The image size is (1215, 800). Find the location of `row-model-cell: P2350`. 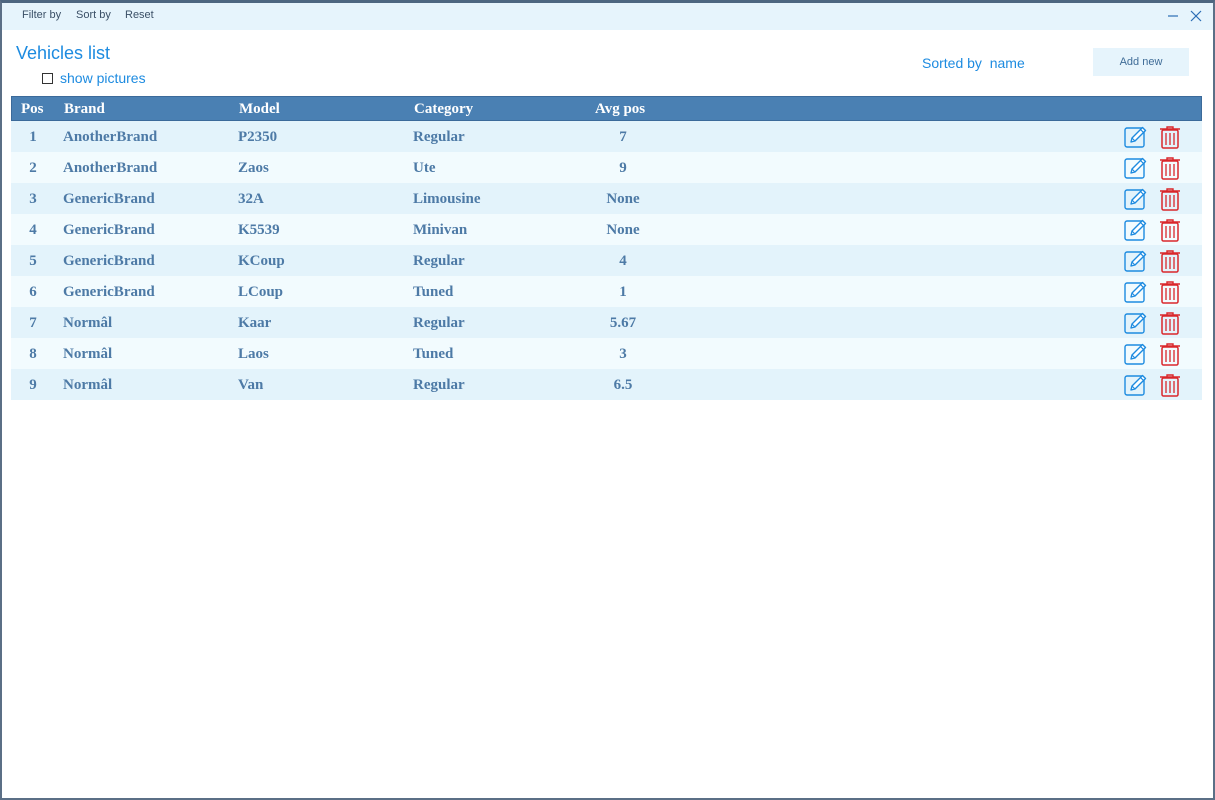

row-model-cell: P2350 is located at coordinates (258, 137).